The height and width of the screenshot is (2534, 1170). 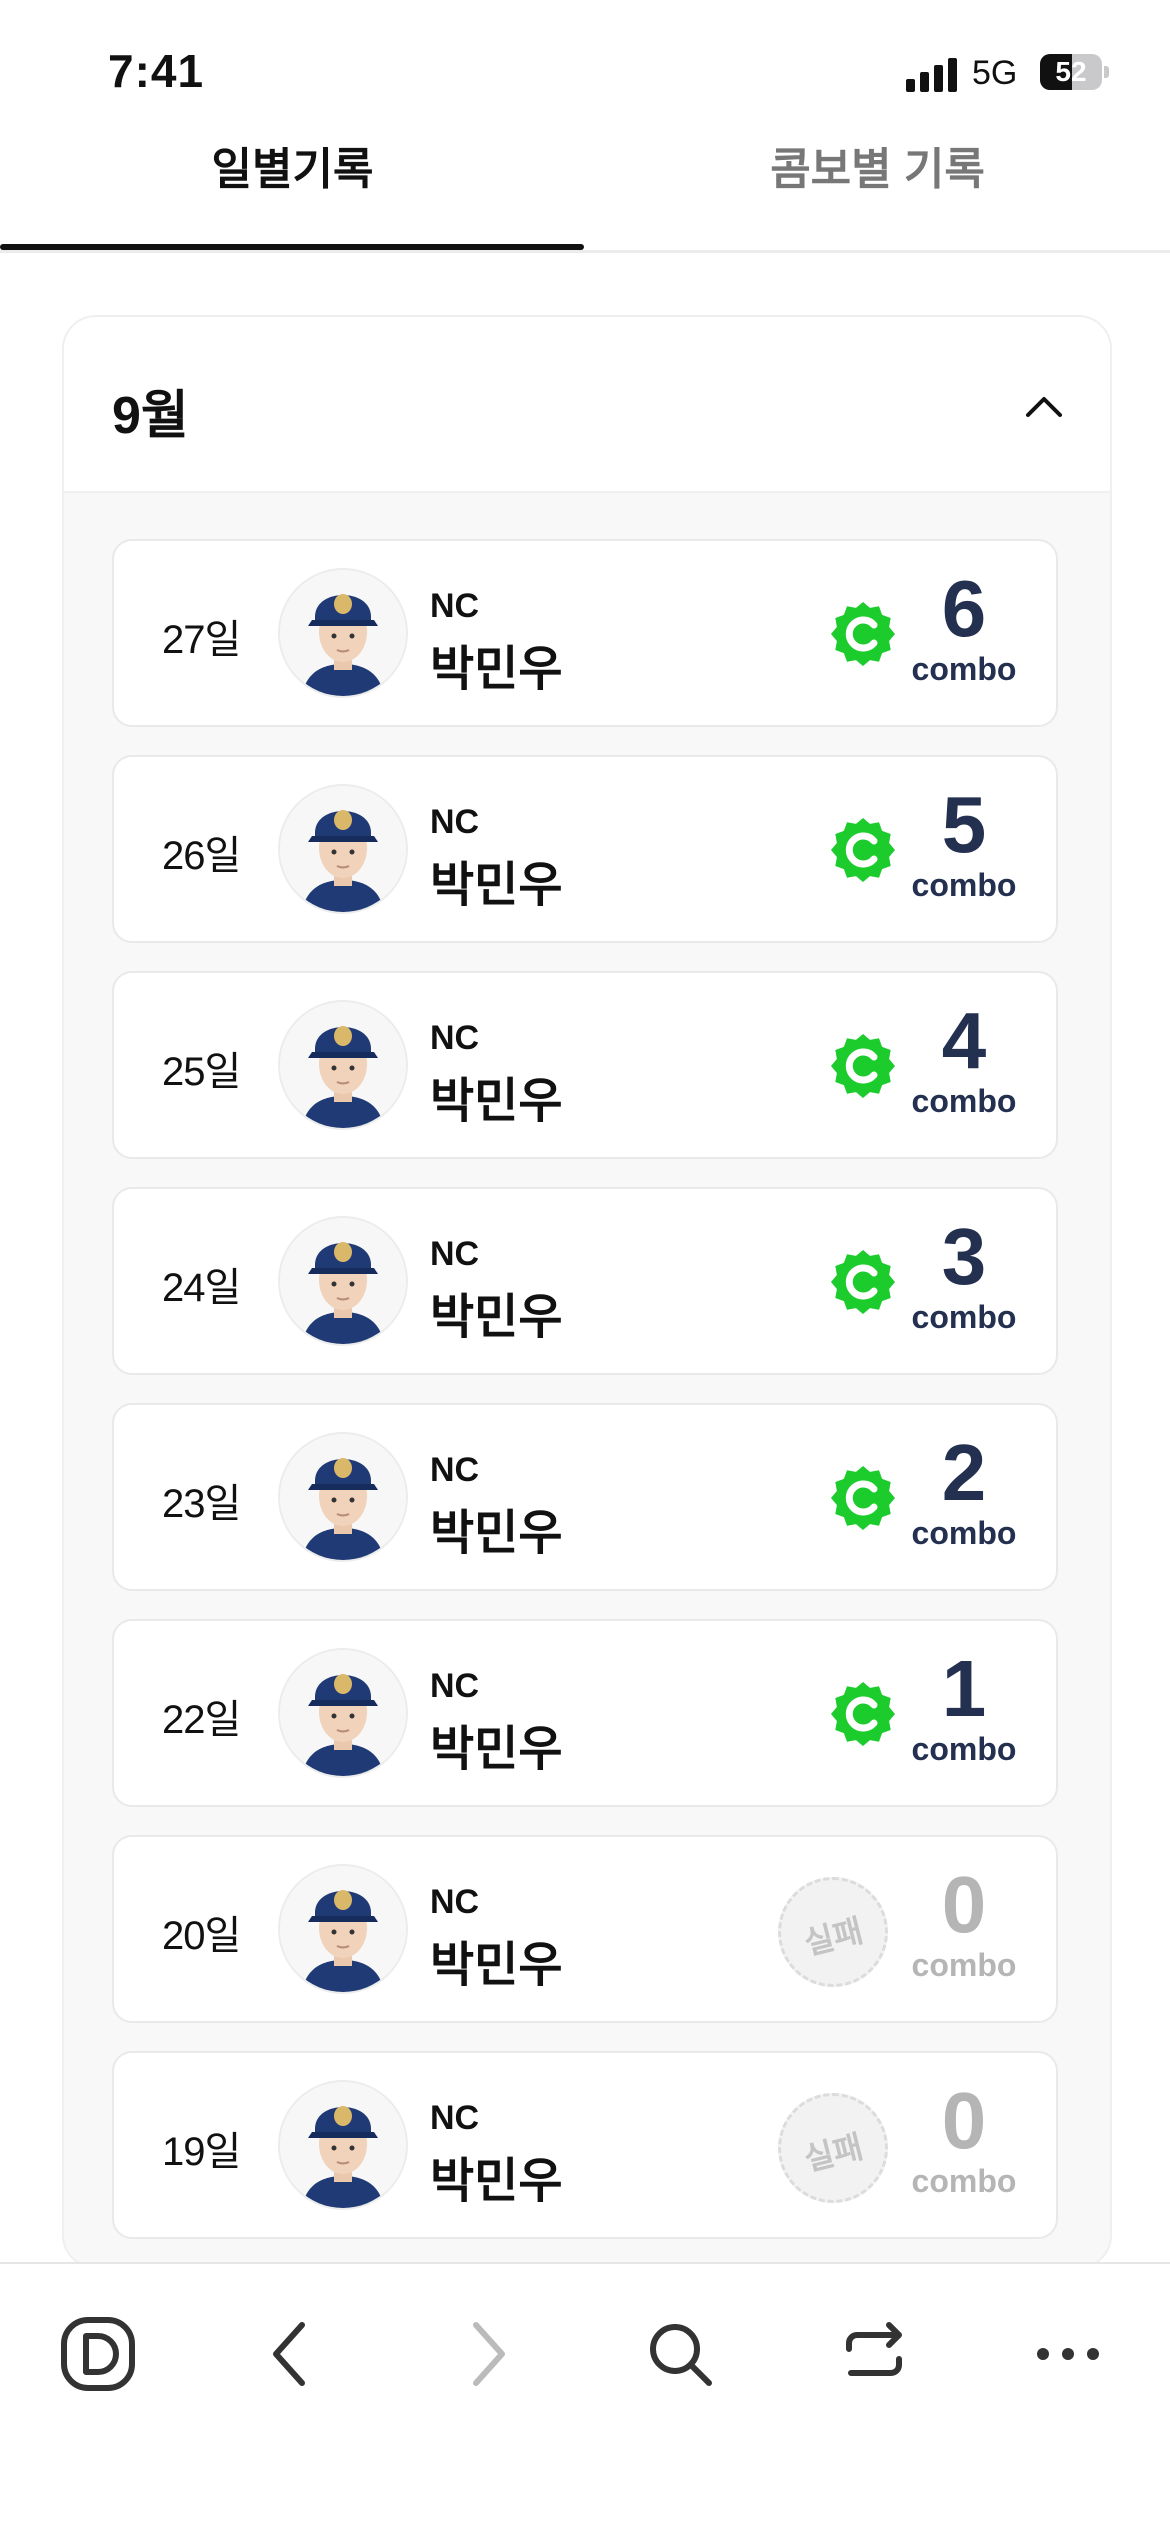 What do you see at coordinates (486, 2354) in the screenshot?
I see `forward-icon` at bounding box center [486, 2354].